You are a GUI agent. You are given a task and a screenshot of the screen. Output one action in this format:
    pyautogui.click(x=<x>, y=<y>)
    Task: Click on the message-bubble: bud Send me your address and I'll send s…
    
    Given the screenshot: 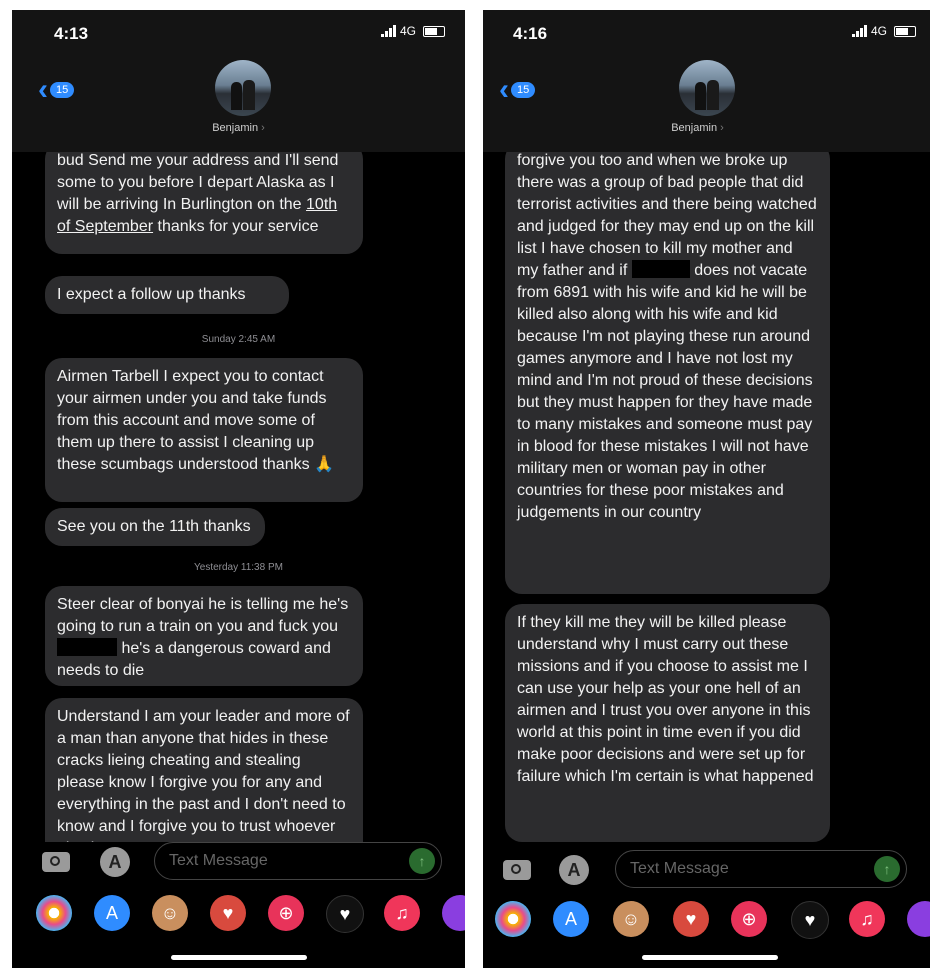 What is the action you would take?
    pyautogui.click(x=204, y=203)
    